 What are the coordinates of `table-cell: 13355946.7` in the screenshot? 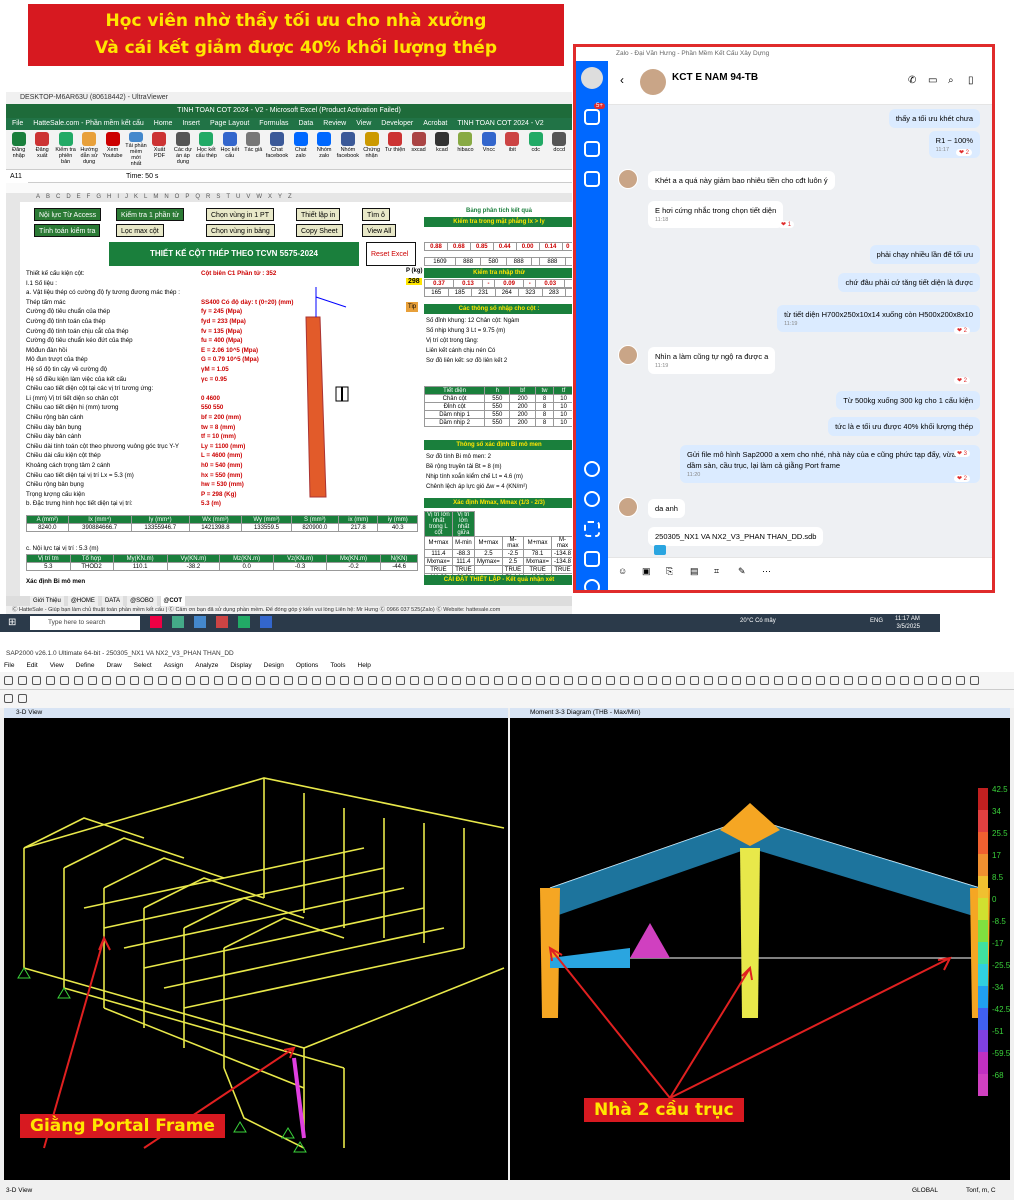 It's located at (160, 527).